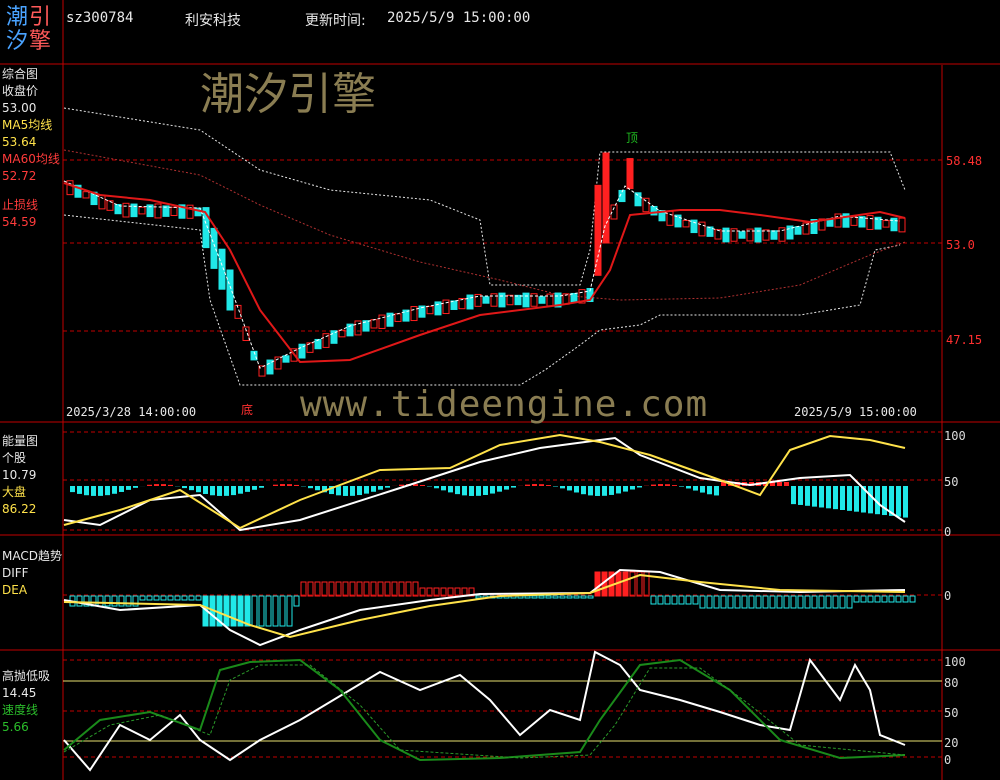 The image size is (1000, 780). I want to click on date-end: 2025/5/9 15:00:00, so click(855, 412).